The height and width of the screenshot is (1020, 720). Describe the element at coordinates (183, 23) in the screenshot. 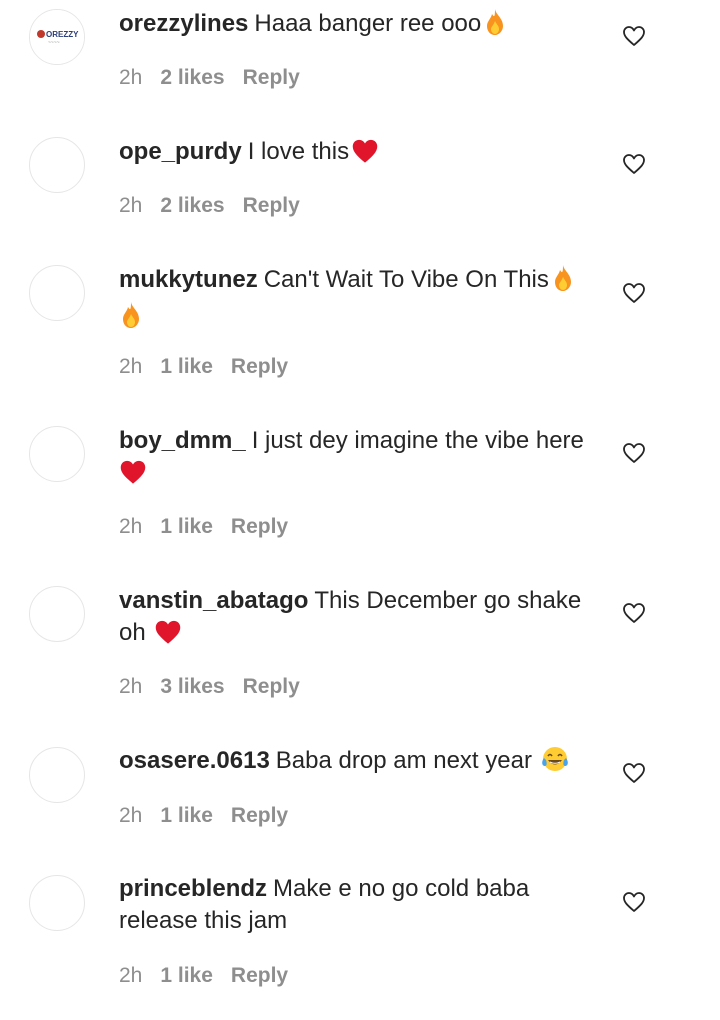

I see `username: orezzylines` at that location.